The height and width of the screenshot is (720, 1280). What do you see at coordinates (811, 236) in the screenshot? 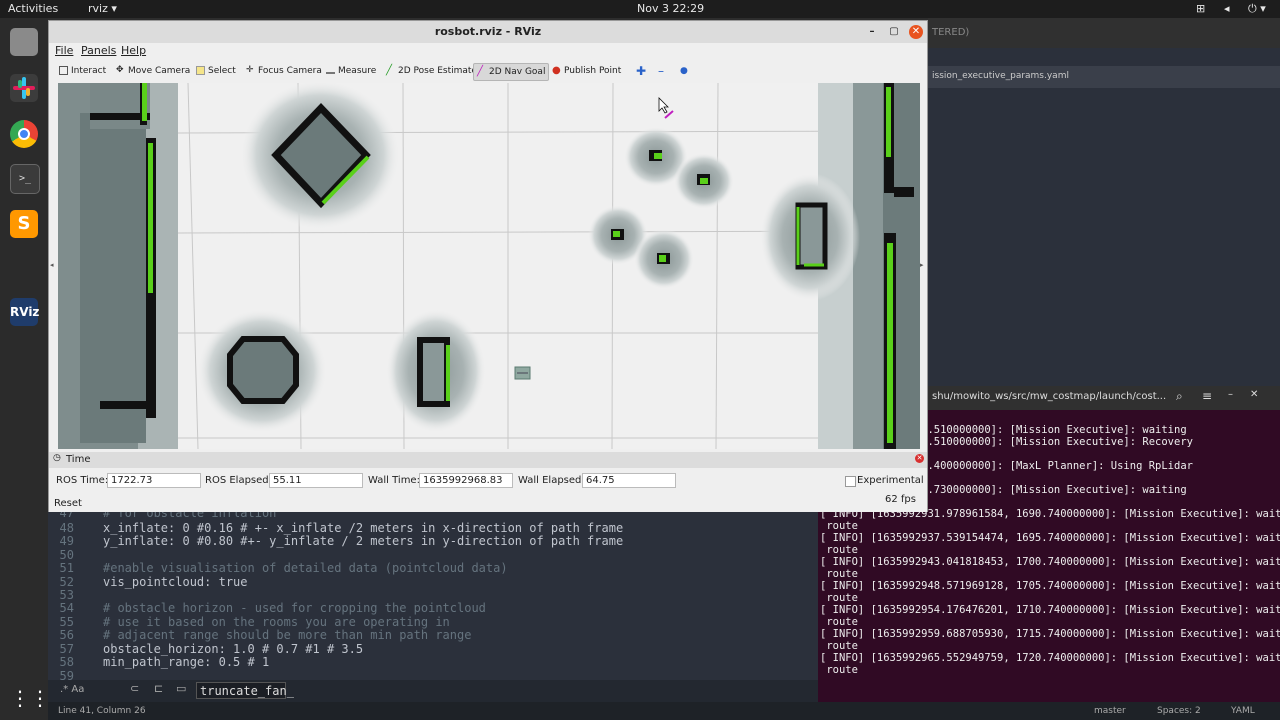
I see `obstacle-box-right` at bounding box center [811, 236].